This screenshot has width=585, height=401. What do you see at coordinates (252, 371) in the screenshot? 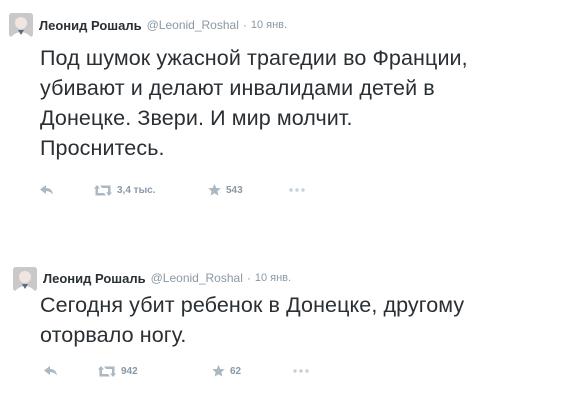
I see `favorite-button: 62` at bounding box center [252, 371].